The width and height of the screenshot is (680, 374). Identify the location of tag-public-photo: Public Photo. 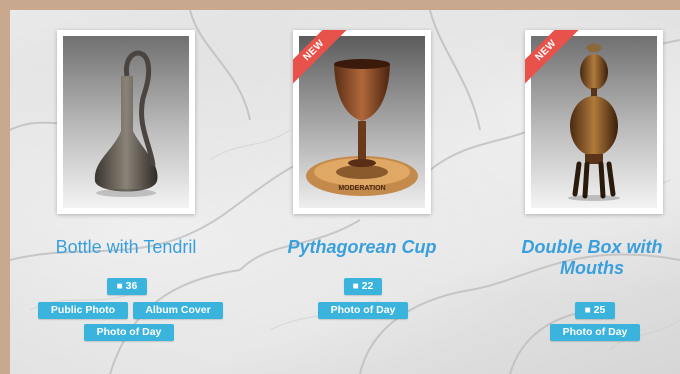
(83, 310).